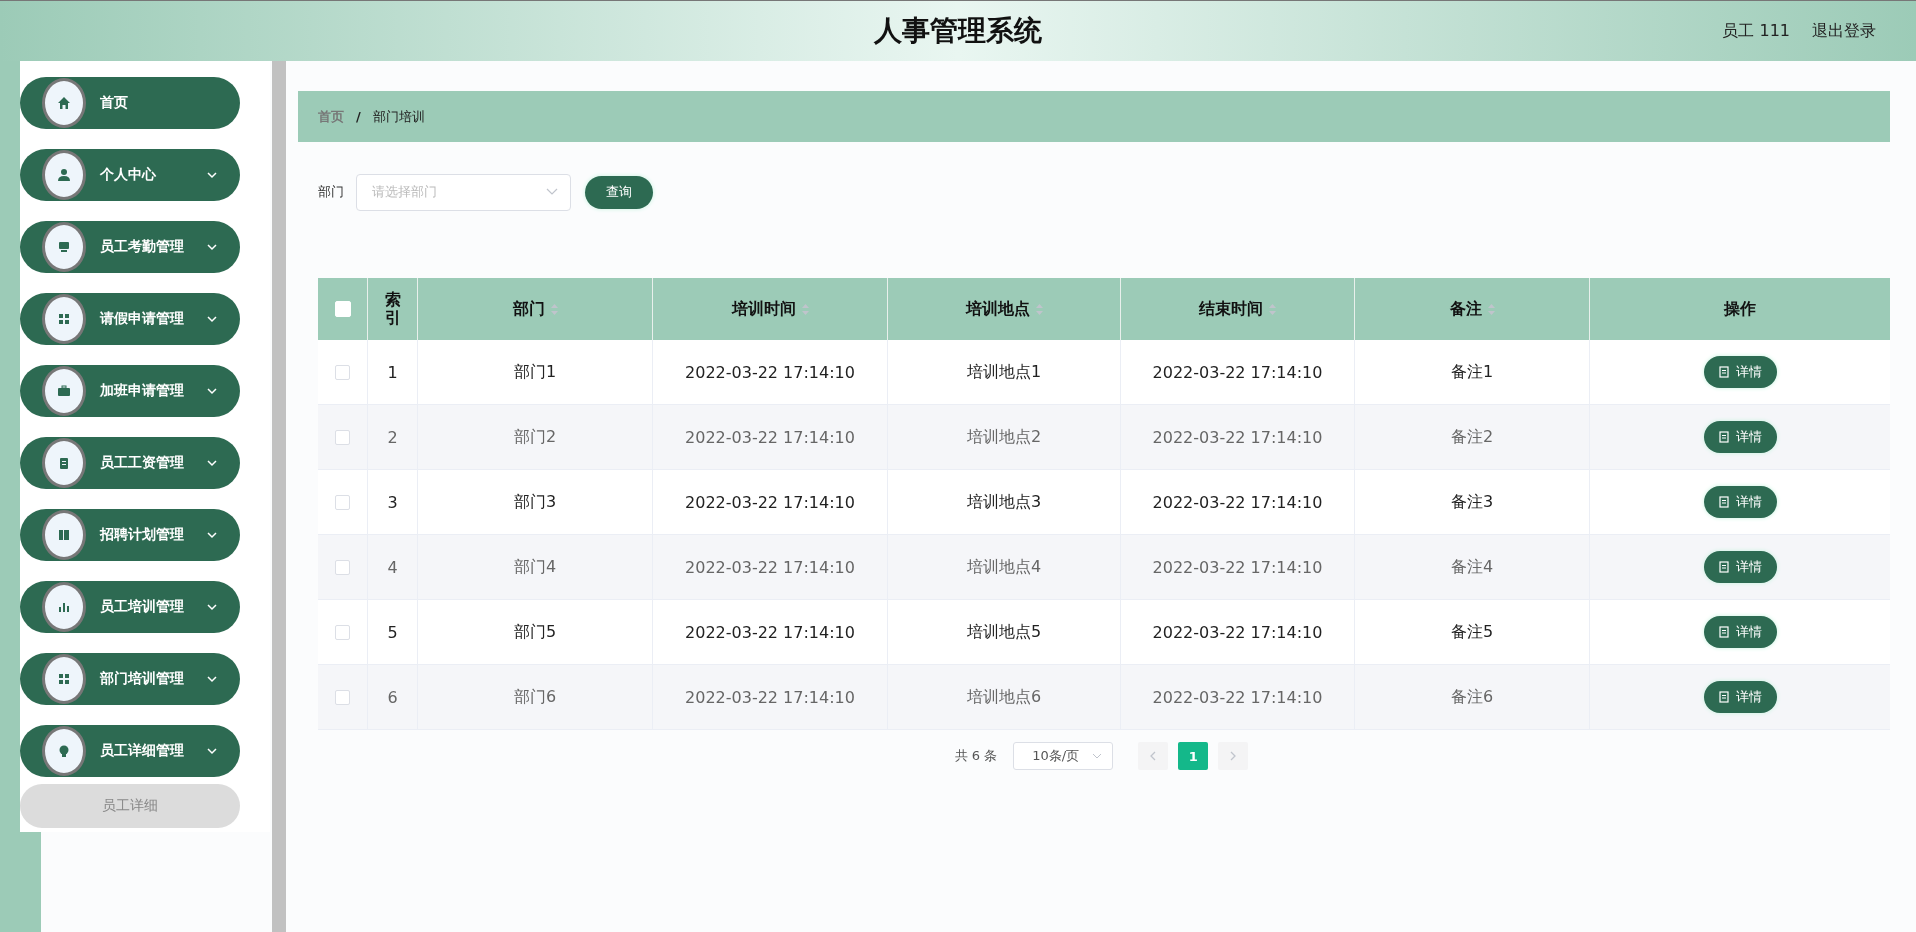 This screenshot has height=932, width=1916. I want to click on home-icon, so click(64, 103).